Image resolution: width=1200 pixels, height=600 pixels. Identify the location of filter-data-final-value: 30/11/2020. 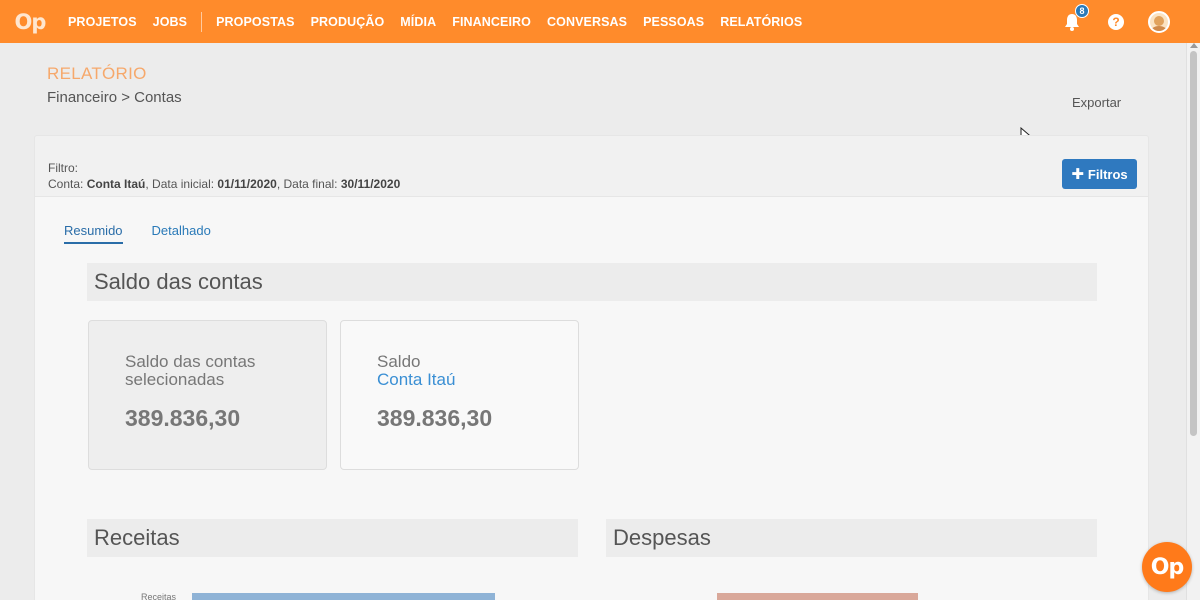
(370, 184).